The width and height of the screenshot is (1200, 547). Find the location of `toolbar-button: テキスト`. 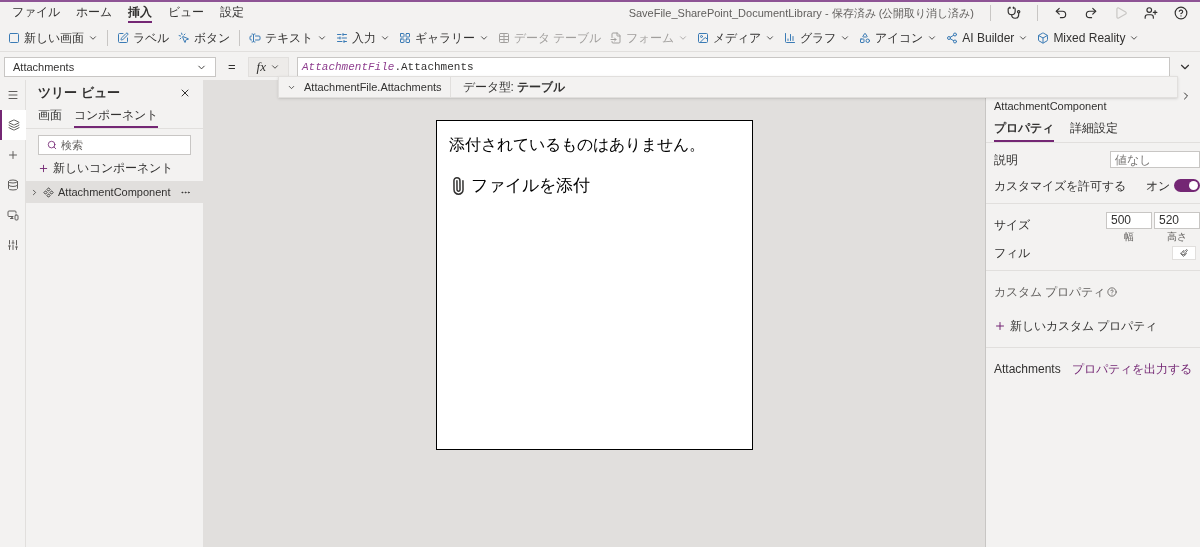

toolbar-button: テキスト is located at coordinates (288, 37).